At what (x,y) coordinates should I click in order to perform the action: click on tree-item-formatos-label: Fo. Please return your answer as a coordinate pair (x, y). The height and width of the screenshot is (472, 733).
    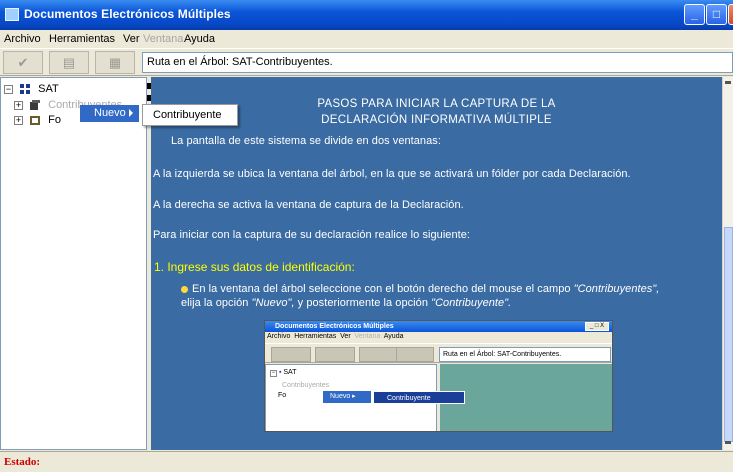
    Looking at the image, I should click on (54, 120).